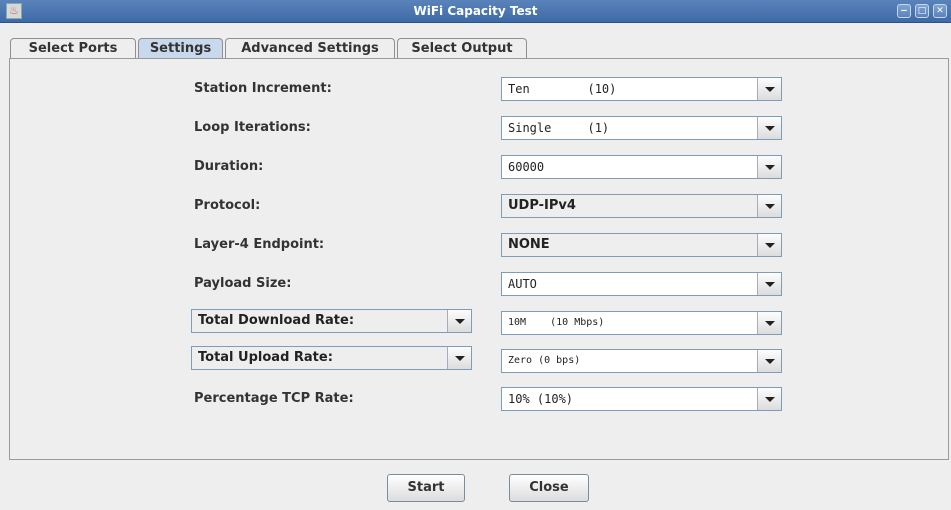  I want to click on duration-label: Duration:, so click(229, 166).